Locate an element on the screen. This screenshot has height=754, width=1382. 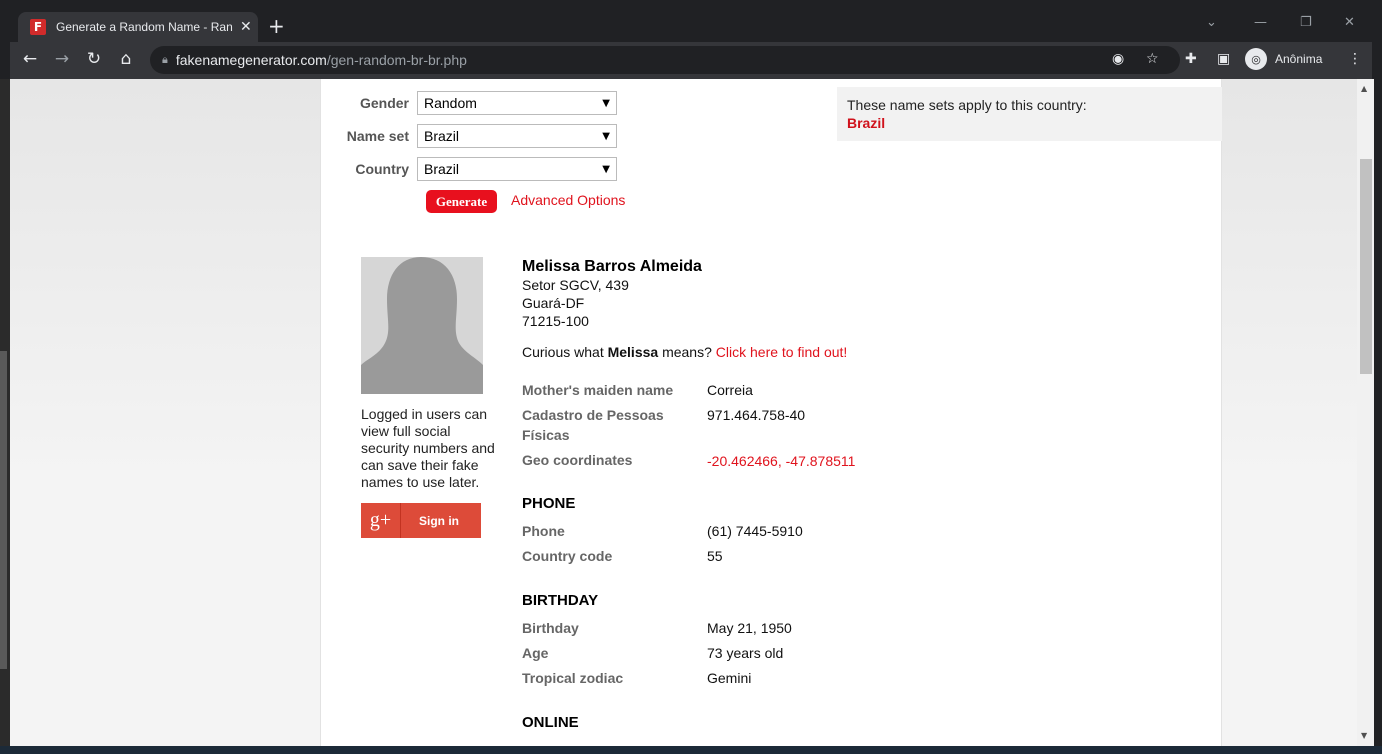
notice-country-link: Brazil is located at coordinates (1029, 123).